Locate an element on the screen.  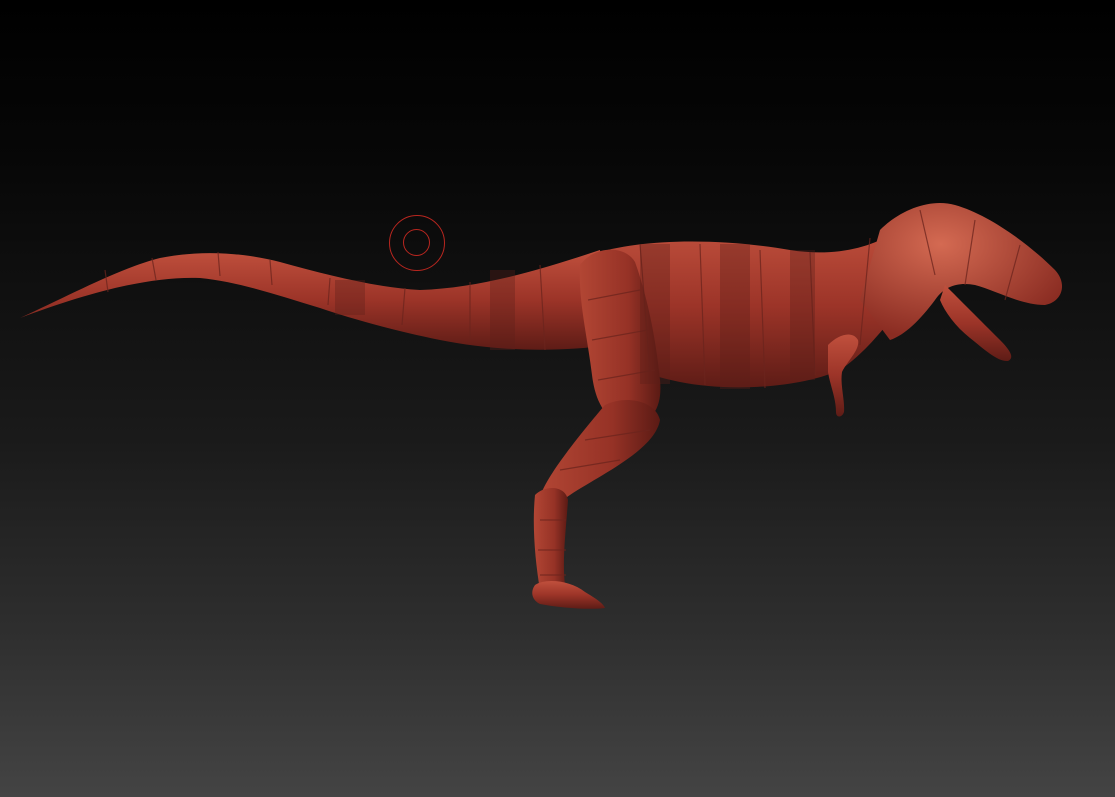
arm is located at coordinates (843, 375).